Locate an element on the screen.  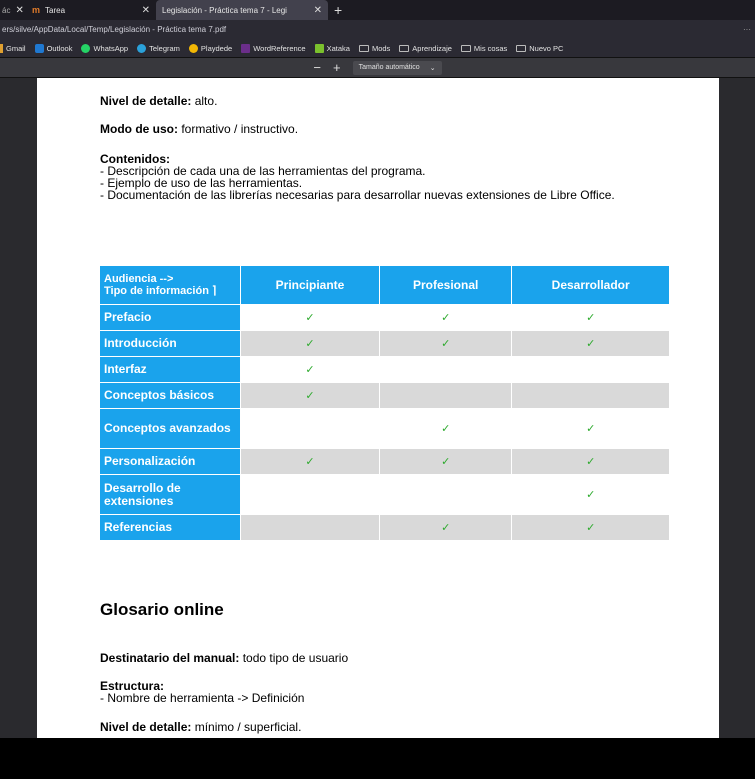
table-corner-header: Audiencia --> Tipo de información ⌉ is located at coordinates (170, 285).